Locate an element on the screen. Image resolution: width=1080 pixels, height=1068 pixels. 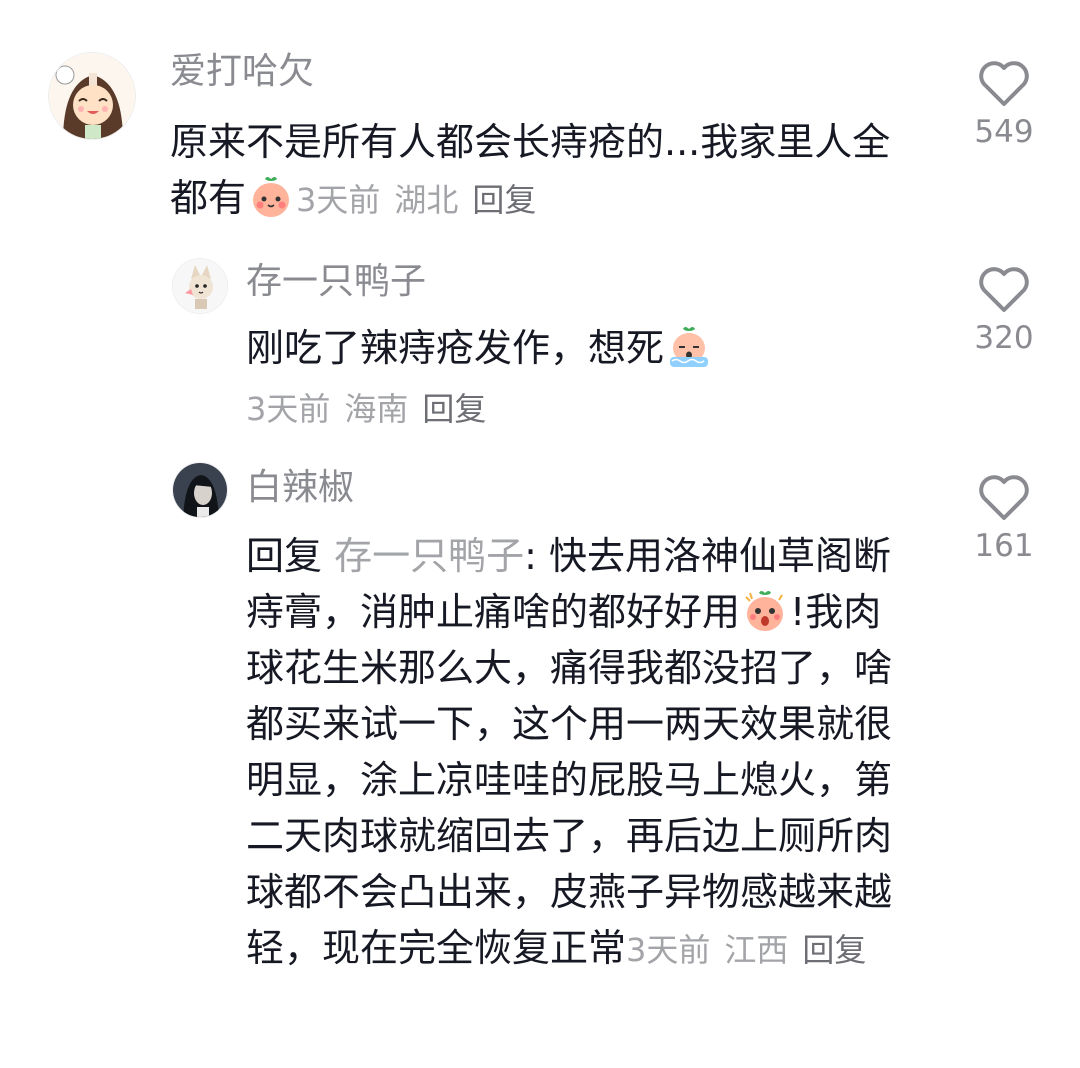
comment-text: 原来不是所有人都会长痔疮的...我家里人全都有 3天前 湖北 回复 is located at coordinates (540, 171).